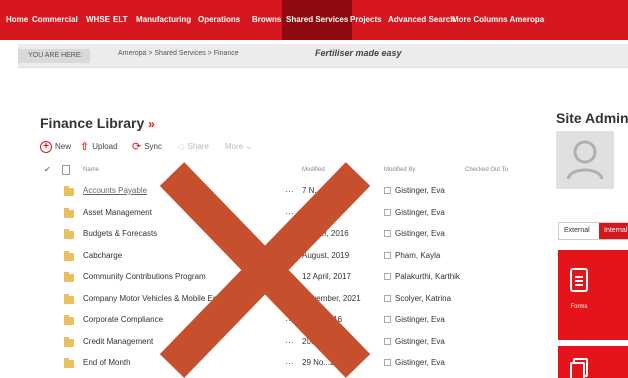 This screenshot has width=628, height=378. What do you see at coordinates (54, 56) in the screenshot?
I see `you-are-here-label: YOU ARE HERE:` at bounding box center [54, 56].